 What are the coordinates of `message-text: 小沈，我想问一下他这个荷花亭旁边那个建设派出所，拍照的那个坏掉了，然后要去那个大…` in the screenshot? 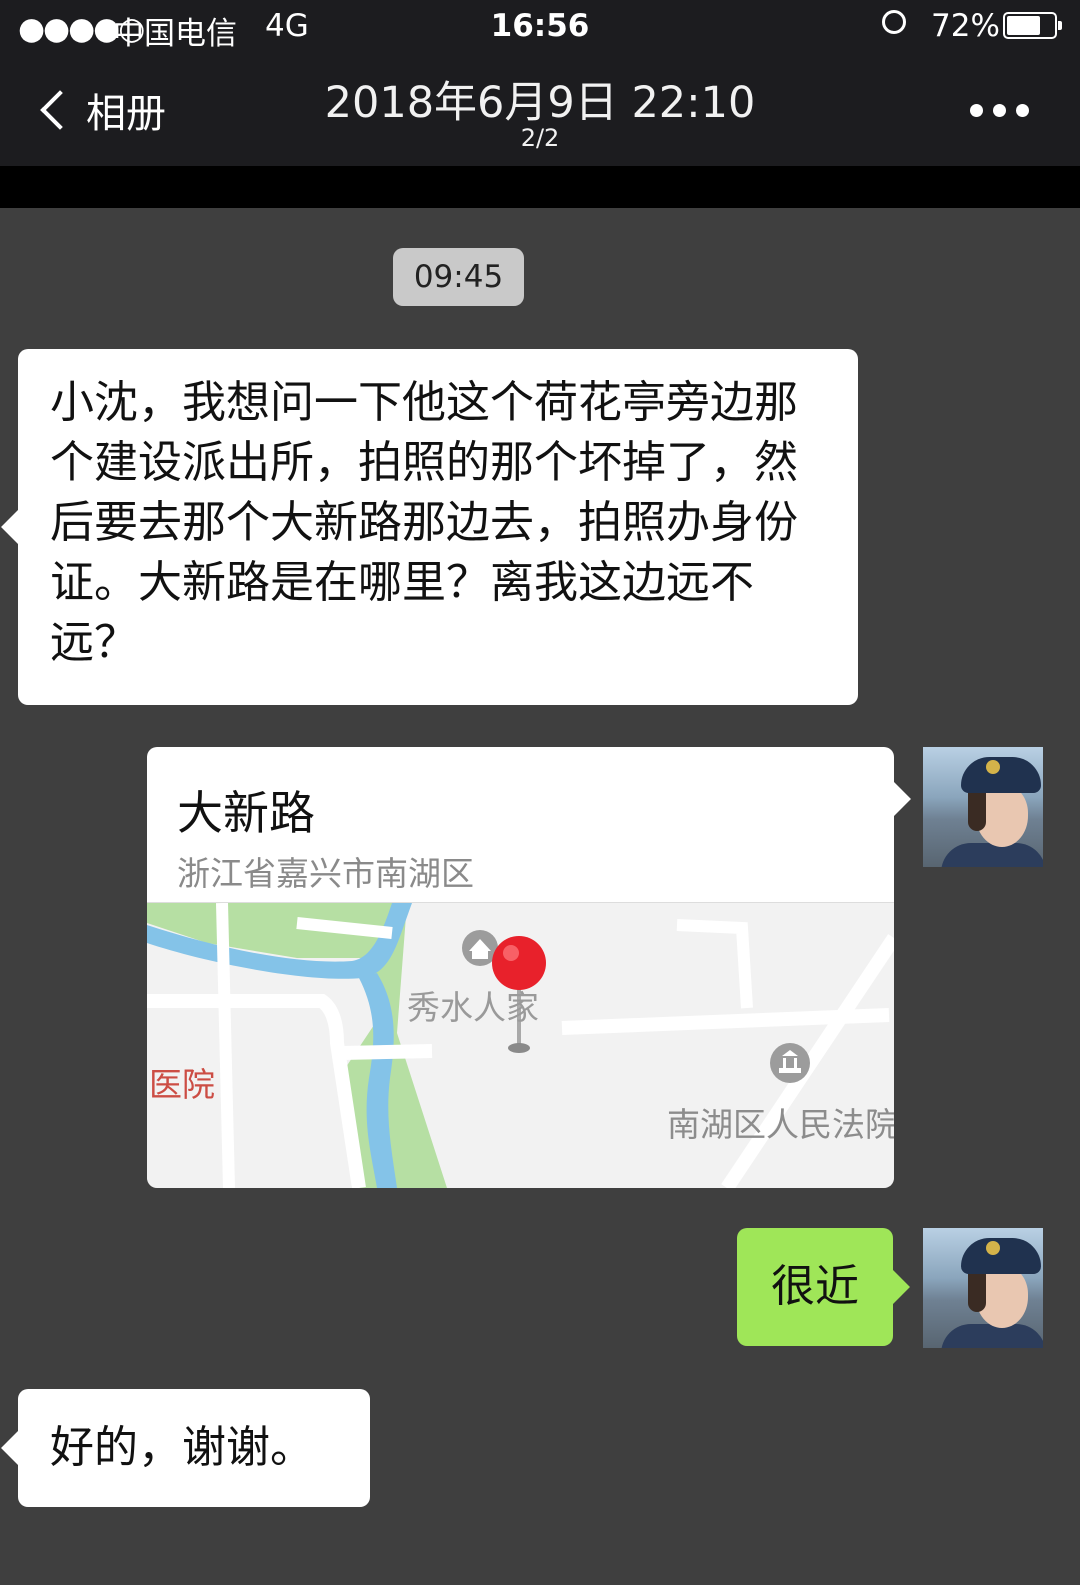 It's located at (424, 522).